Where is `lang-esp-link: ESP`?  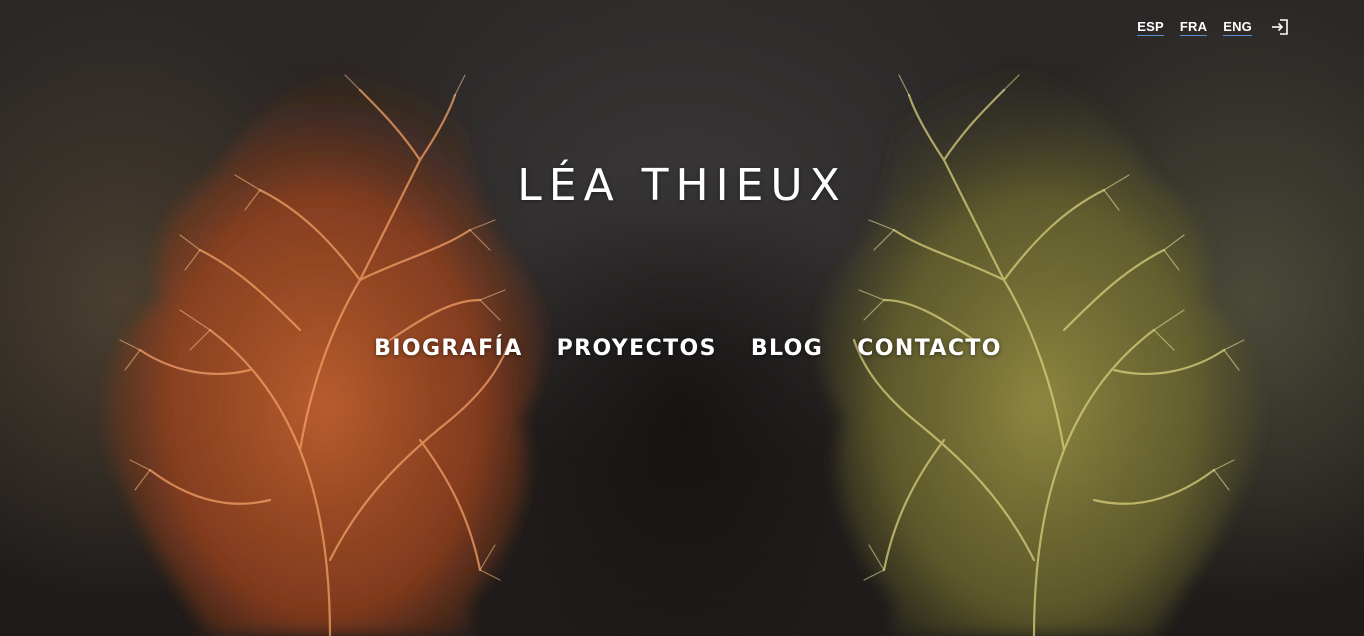
lang-esp-link: ESP is located at coordinates (1150, 27).